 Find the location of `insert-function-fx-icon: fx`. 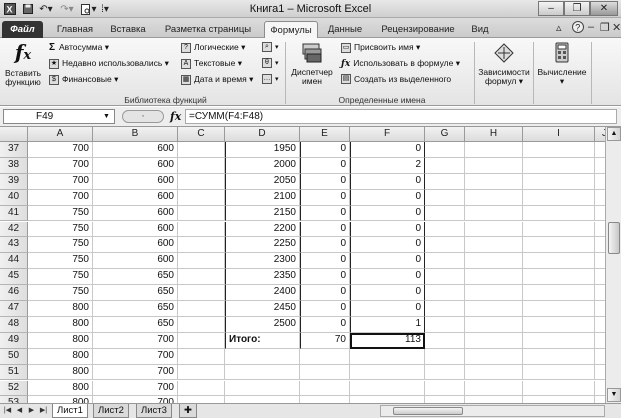

insert-function-fx-icon: fx is located at coordinates (175, 116).